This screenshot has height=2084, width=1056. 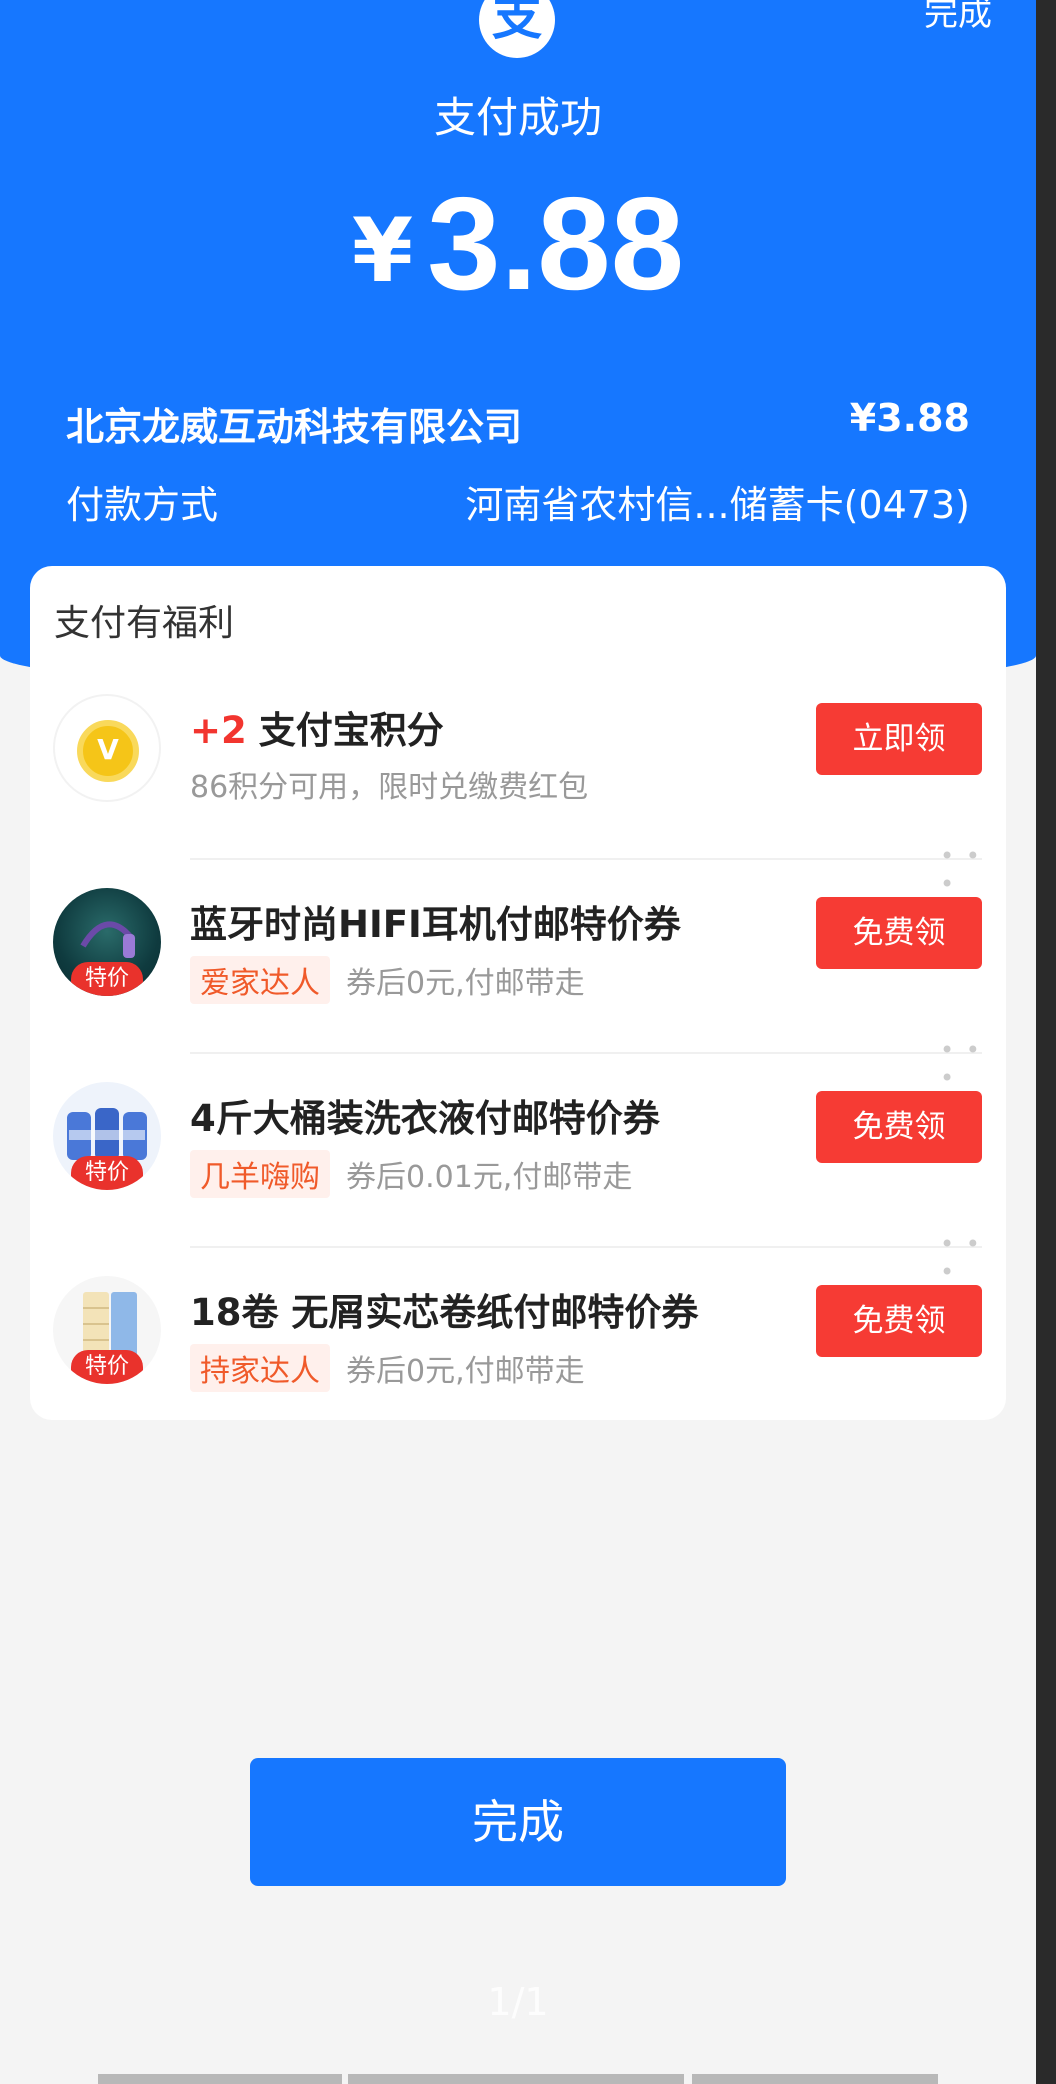 What do you see at coordinates (435, 924) in the screenshot?
I see `coupon-title: 蓝牙时尚HIFI耳机付邮特价券` at bounding box center [435, 924].